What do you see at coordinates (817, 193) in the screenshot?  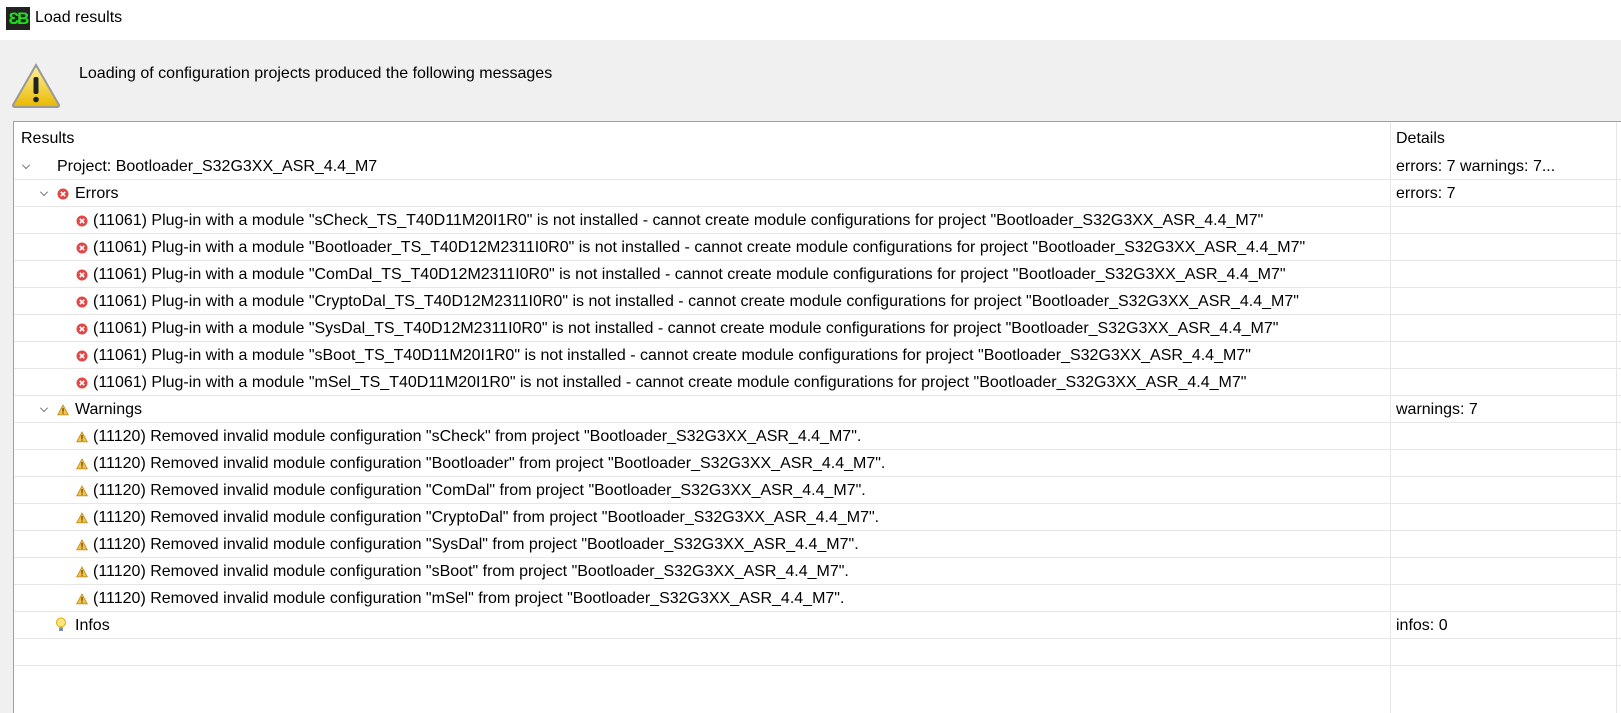 I see `tree-row-errors: Errors errors: 7` at bounding box center [817, 193].